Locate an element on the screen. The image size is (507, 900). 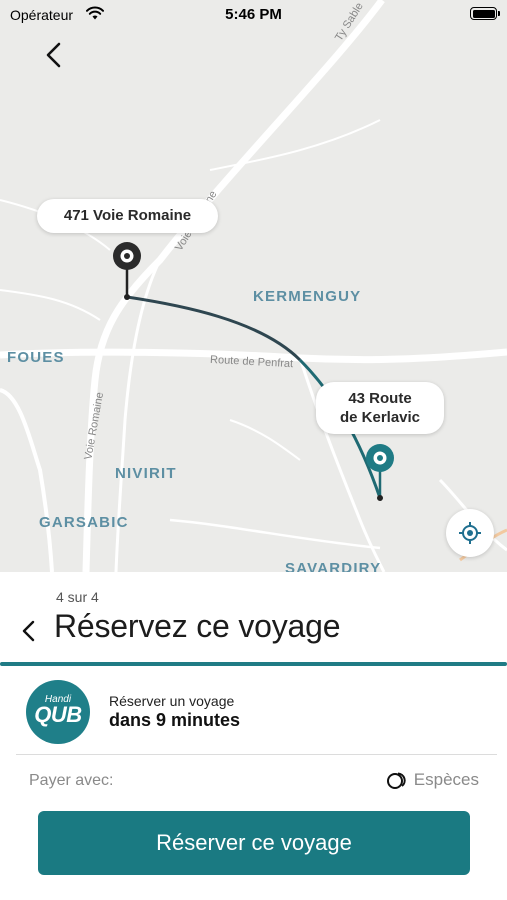
payment-method-selector: Espèces is located at coordinates (432, 780).